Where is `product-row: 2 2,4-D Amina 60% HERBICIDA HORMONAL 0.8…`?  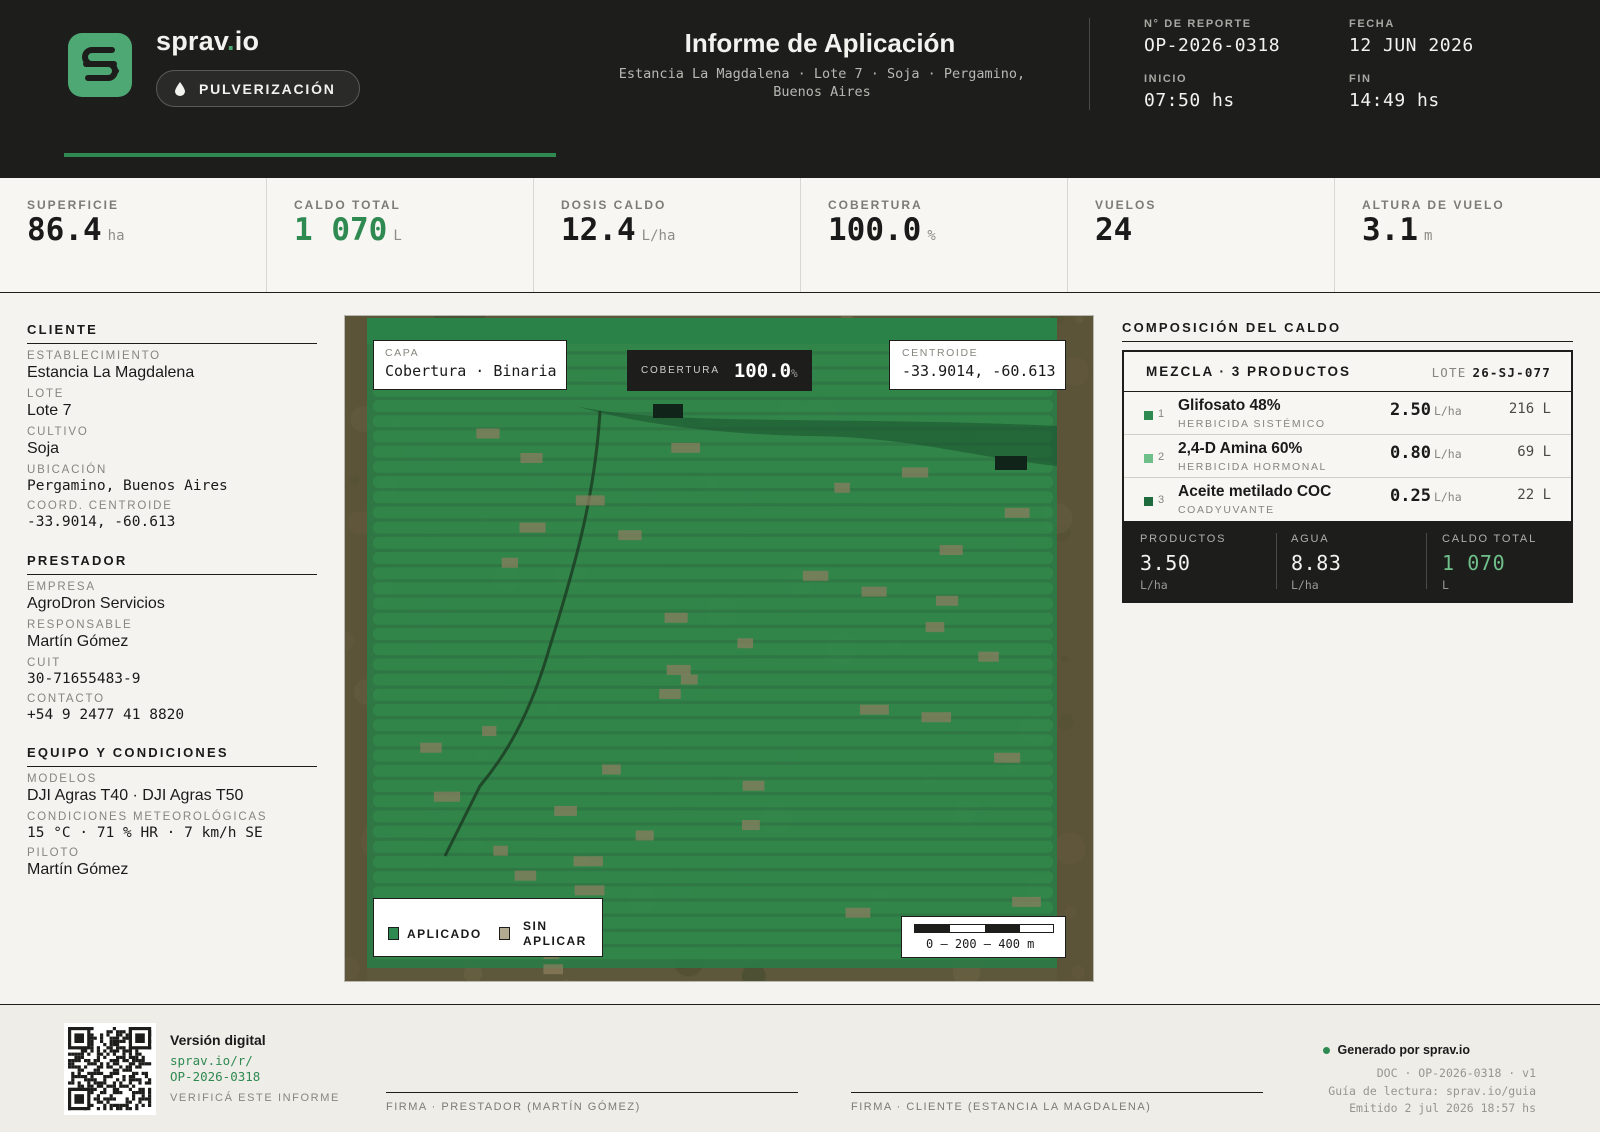 product-row: 2 2,4-D Amina 60% HERBICIDA HORMONAL 0.8… is located at coordinates (1347, 456).